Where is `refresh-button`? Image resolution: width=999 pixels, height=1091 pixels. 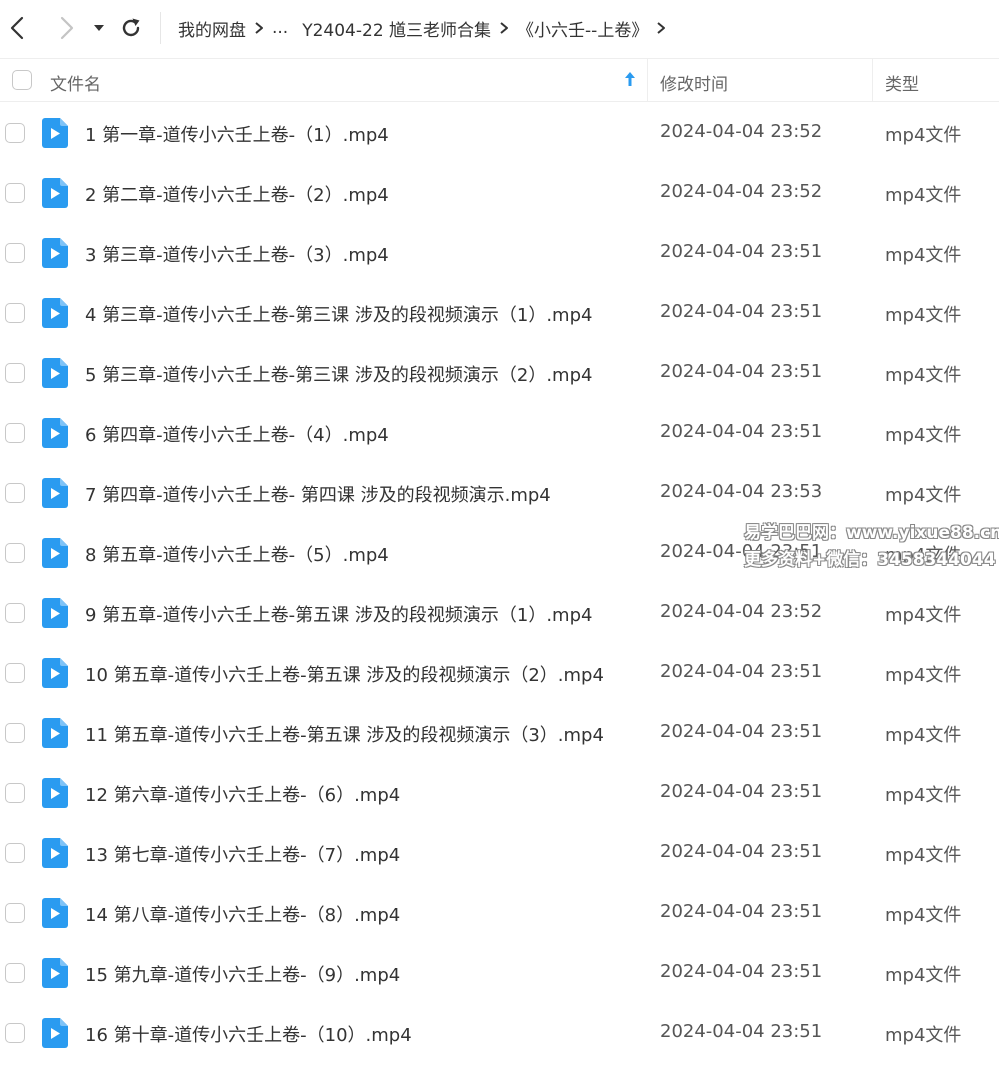 refresh-button is located at coordinates (131, 28).